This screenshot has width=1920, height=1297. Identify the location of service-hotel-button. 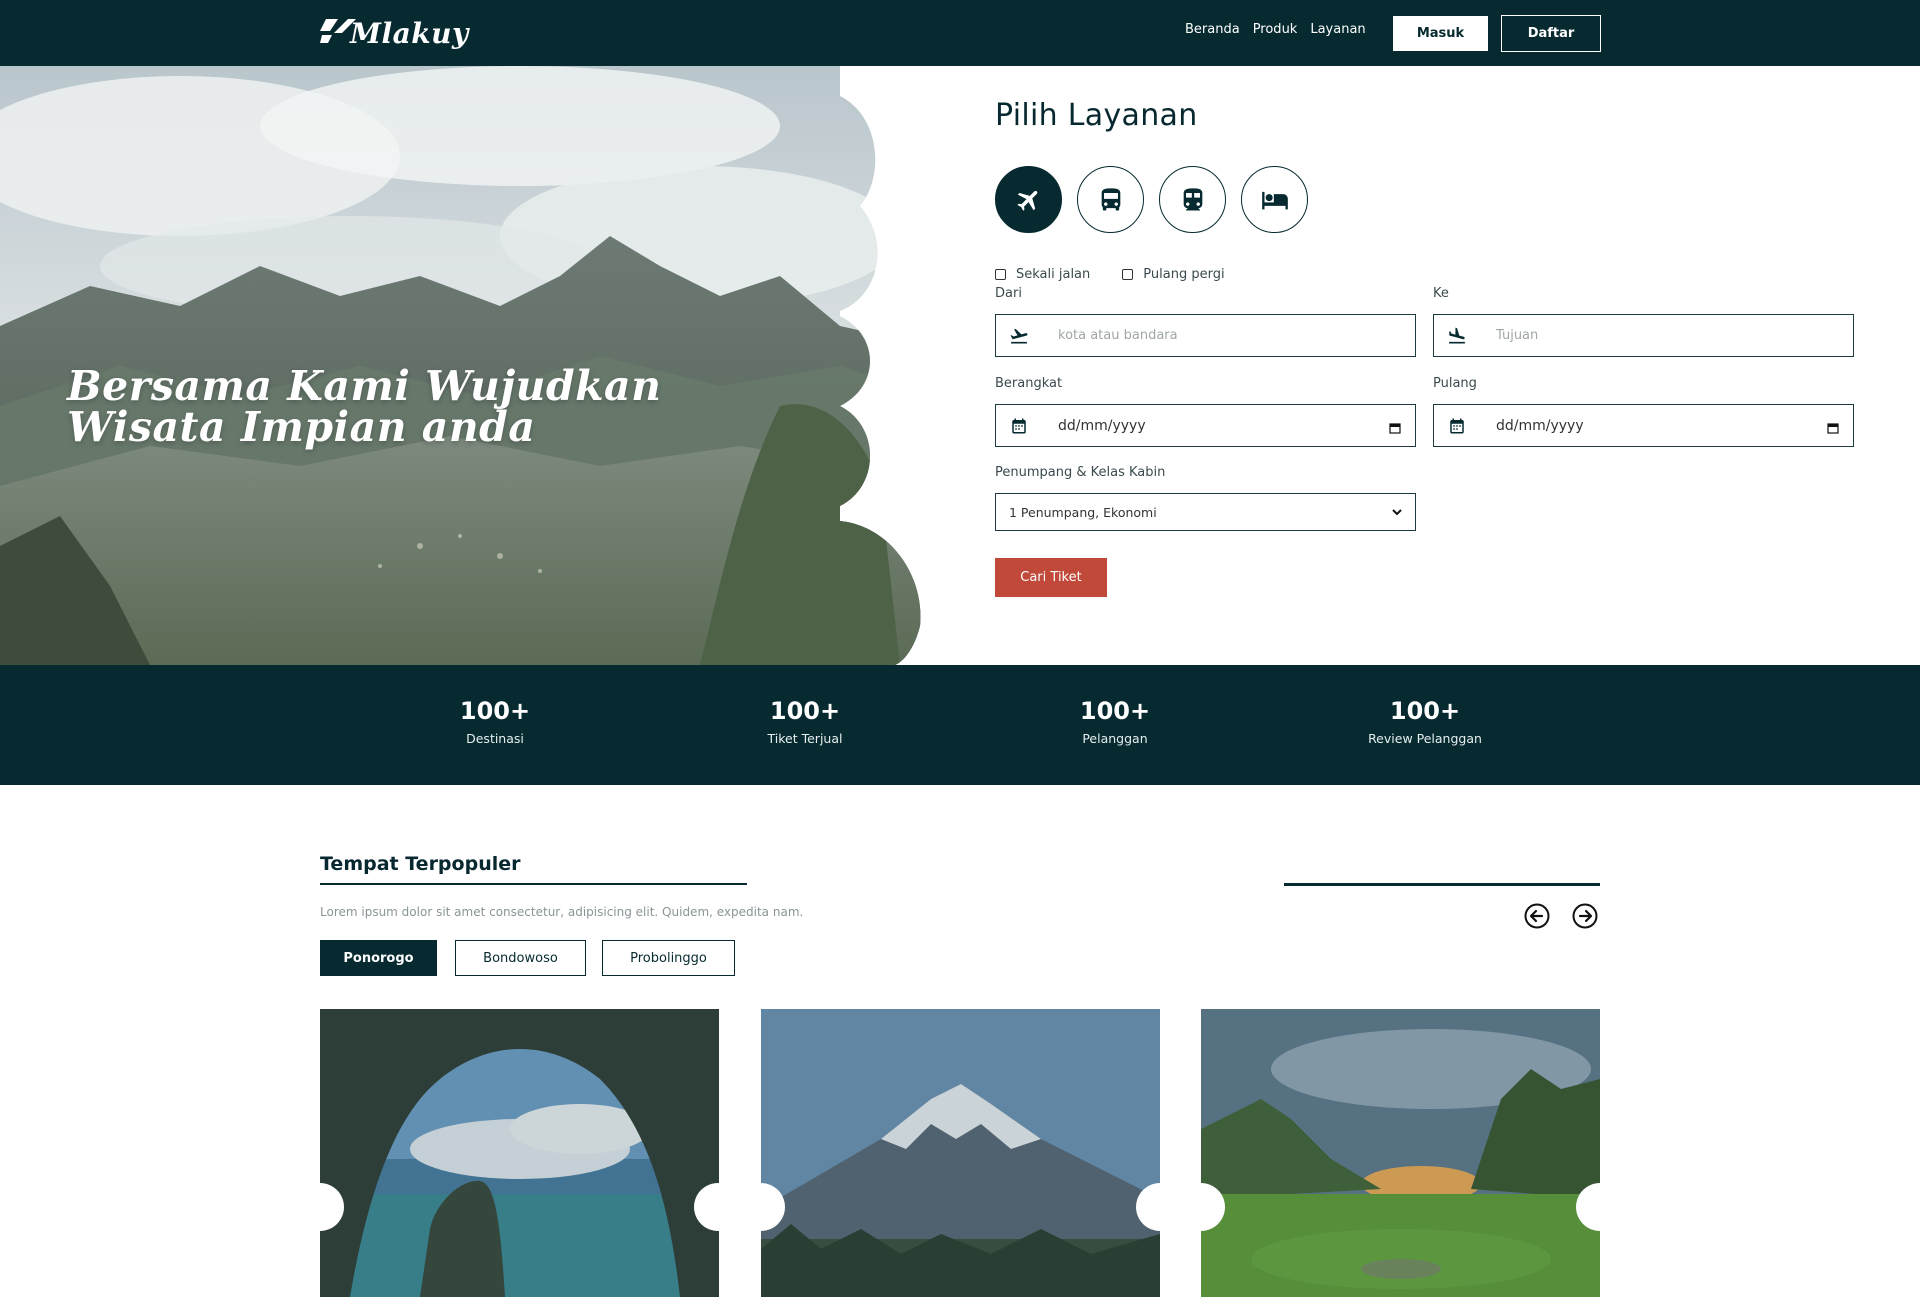
(1274, 199).